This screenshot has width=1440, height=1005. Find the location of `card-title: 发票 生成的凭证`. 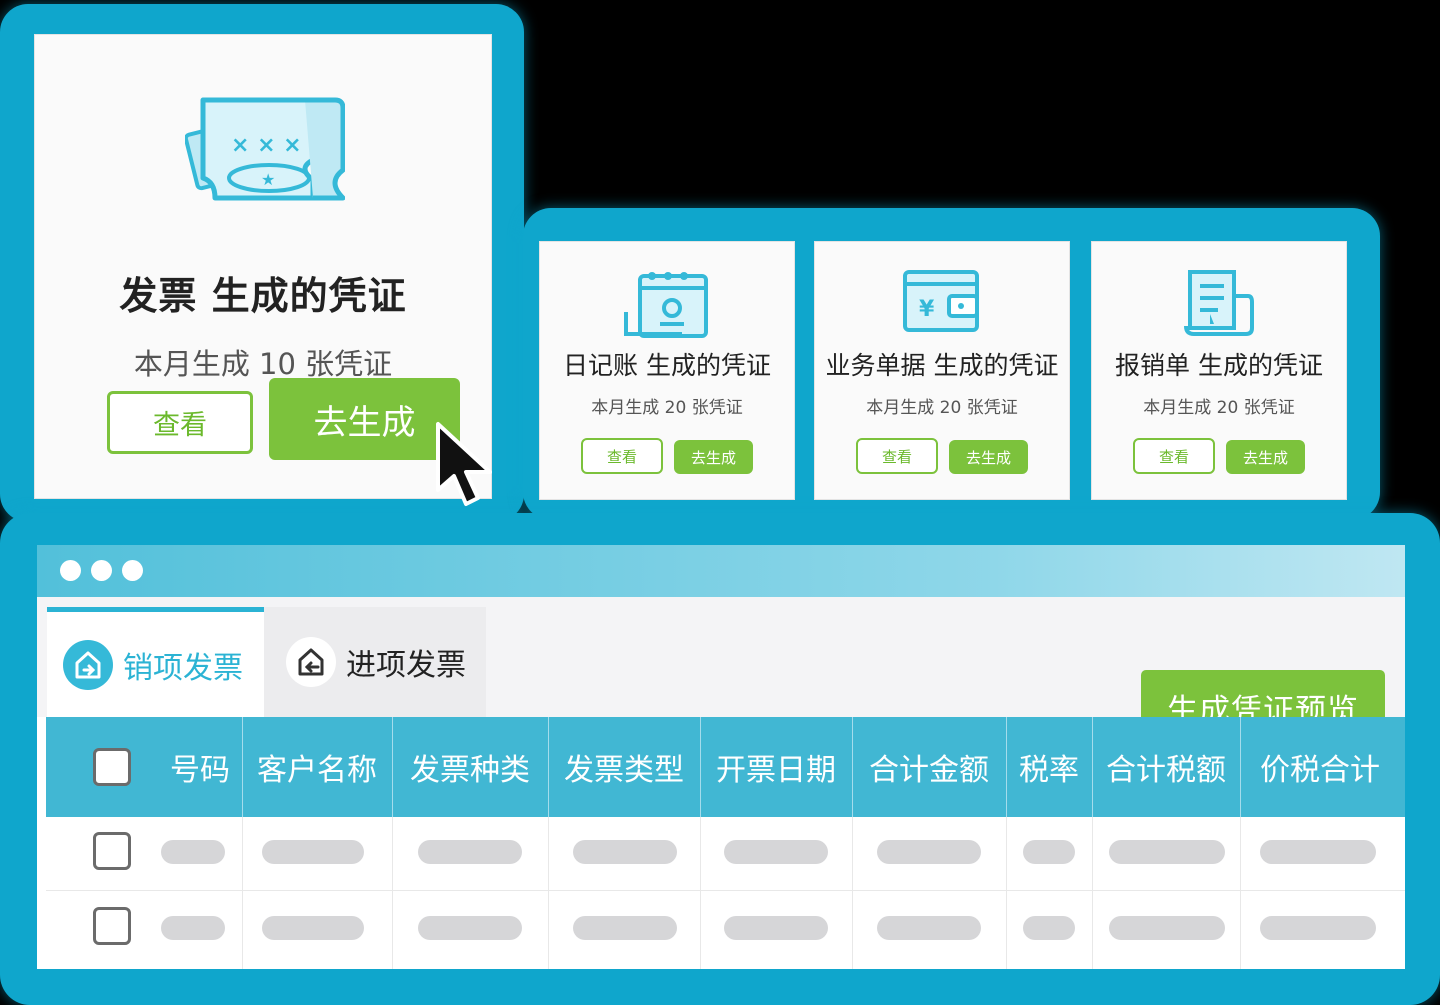

card-title: 发票 生成的凭证 is located at coordinates (263, 296).